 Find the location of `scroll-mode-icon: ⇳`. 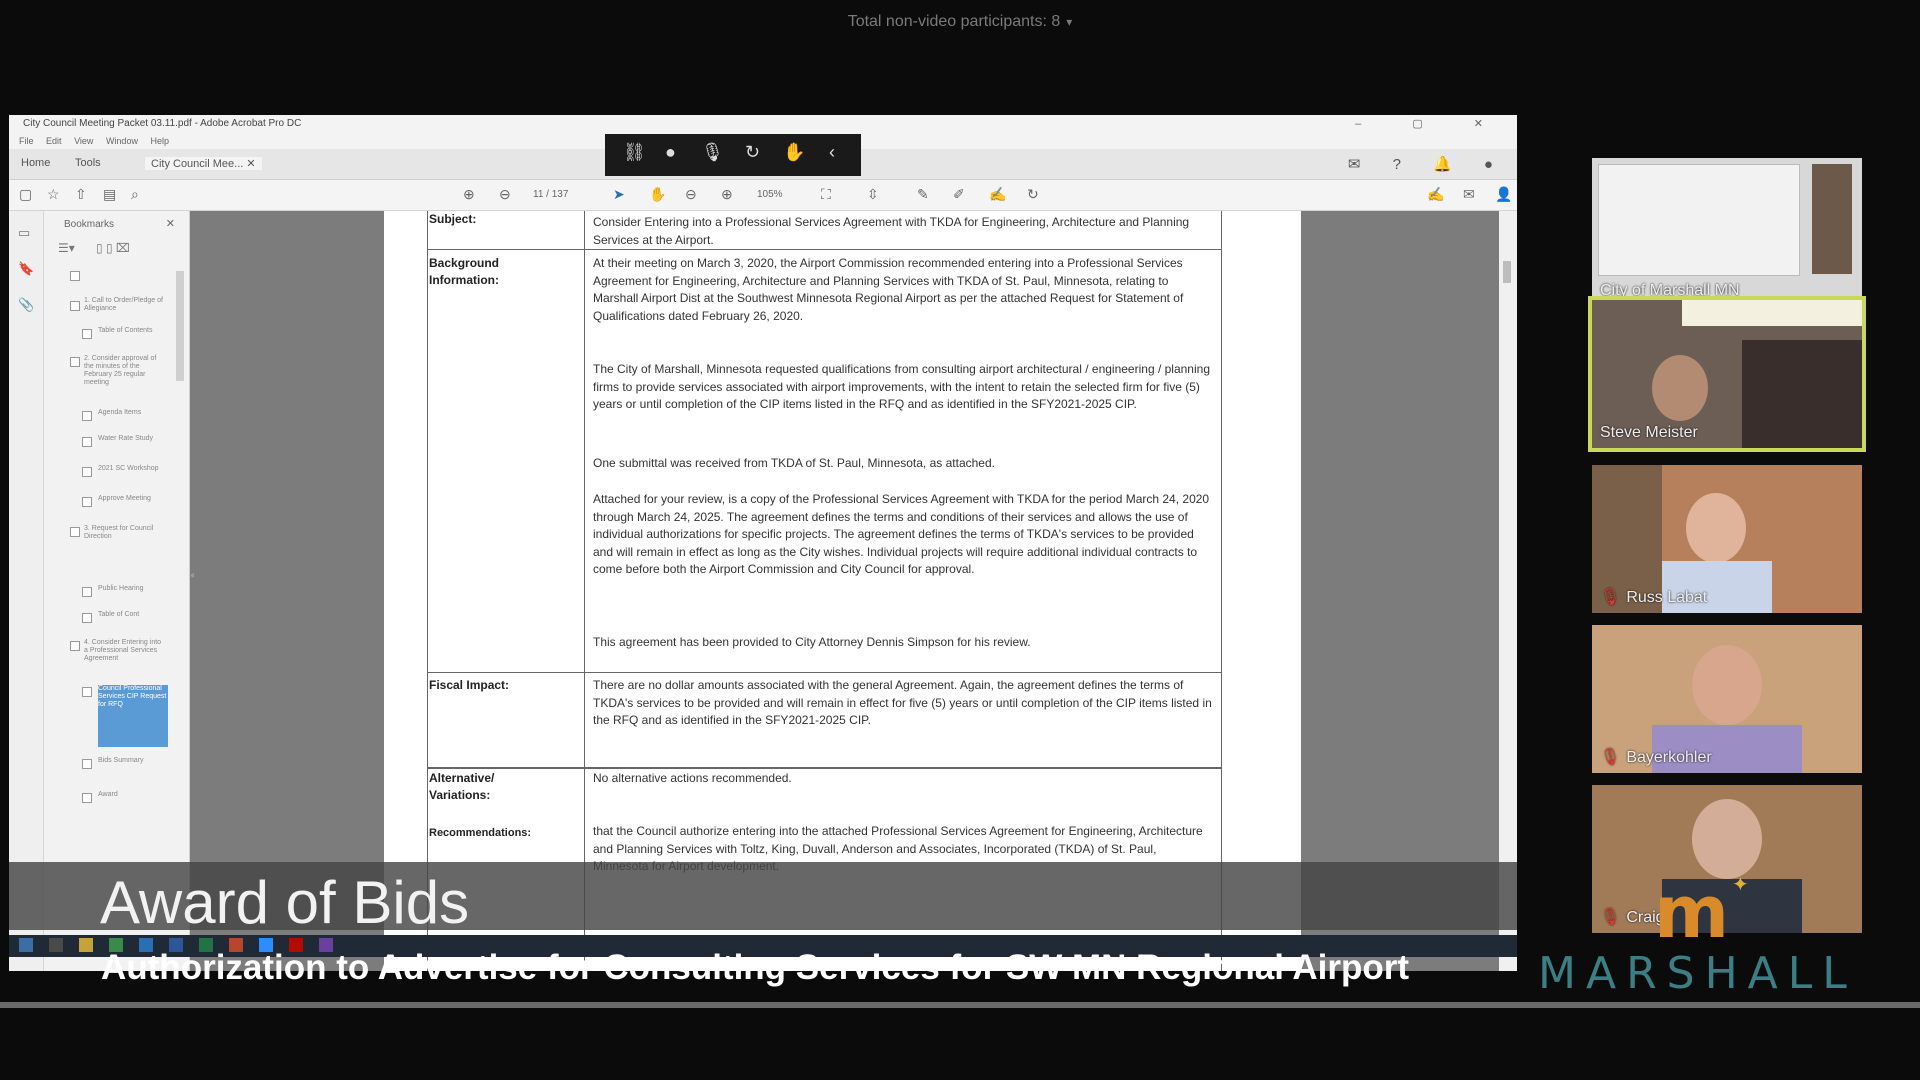

scroll-mode-icon: ⇳ is located at coordinates (873, 194).